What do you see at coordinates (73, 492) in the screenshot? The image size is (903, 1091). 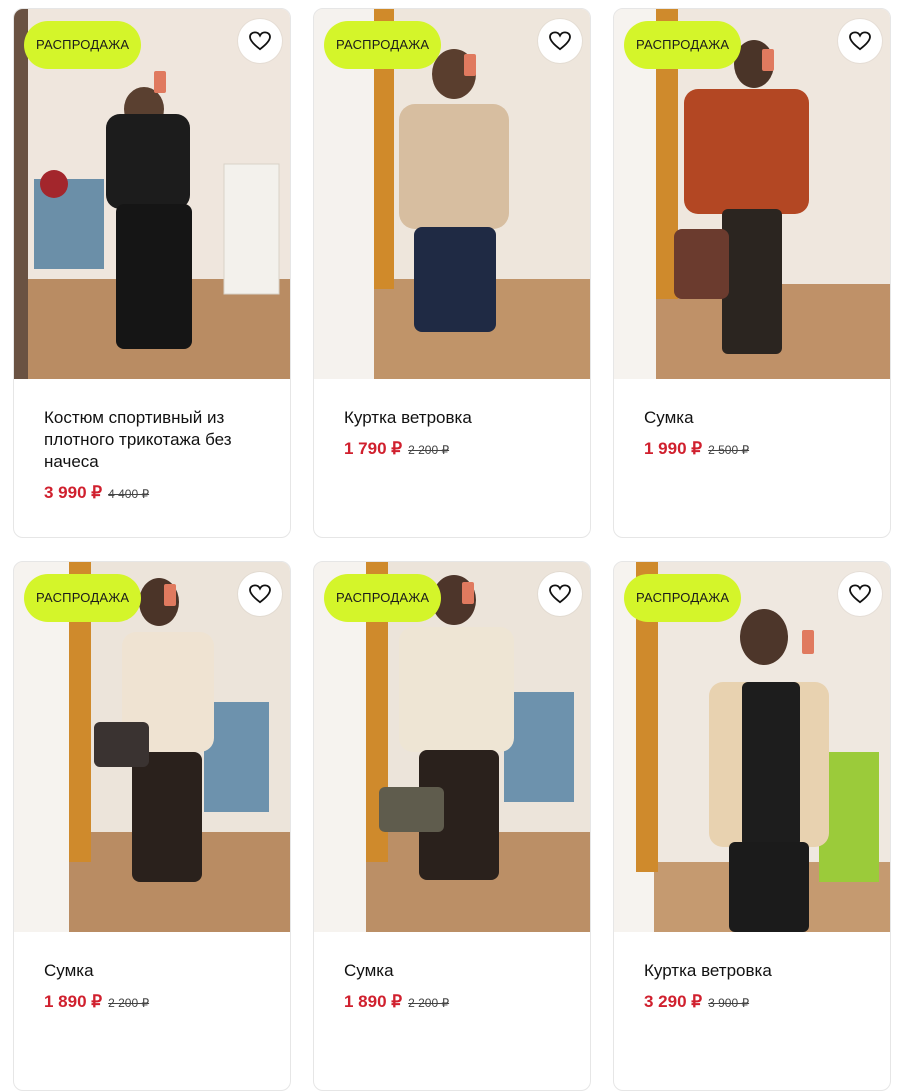 I see `current-price: 3 990 ₽` at bounding box center [73, 492].